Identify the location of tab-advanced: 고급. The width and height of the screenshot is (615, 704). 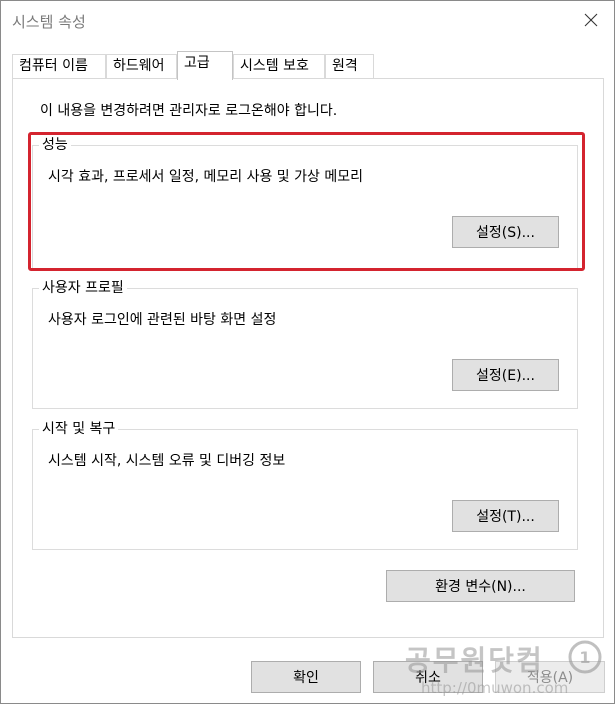
(205, 65).